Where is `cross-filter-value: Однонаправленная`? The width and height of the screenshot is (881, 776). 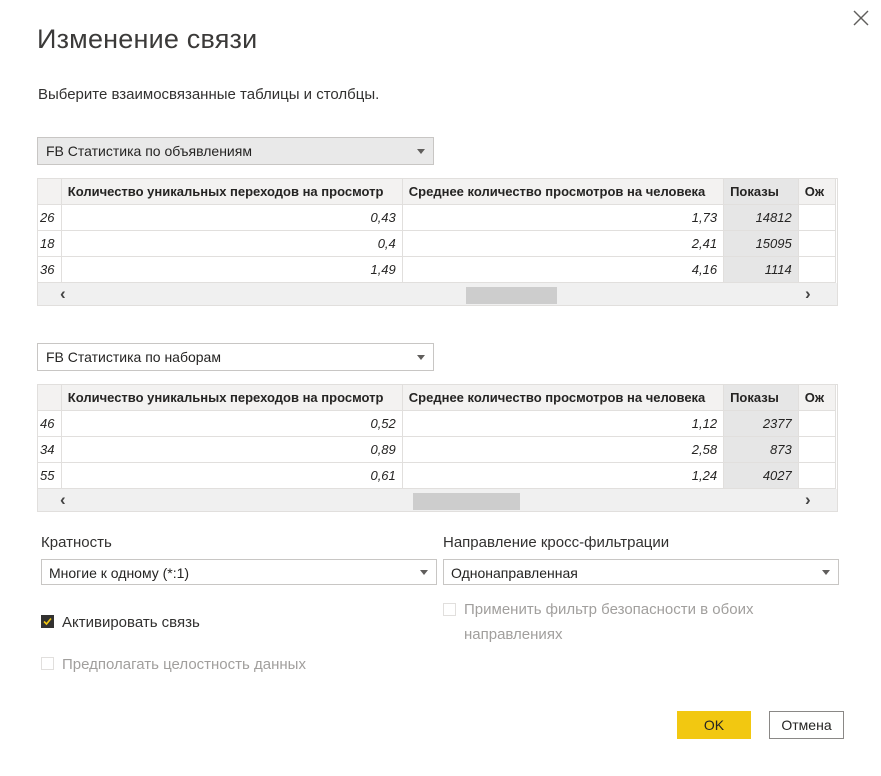 cross-filter-value: Однонаправленная is located at coordinates (514, 573).